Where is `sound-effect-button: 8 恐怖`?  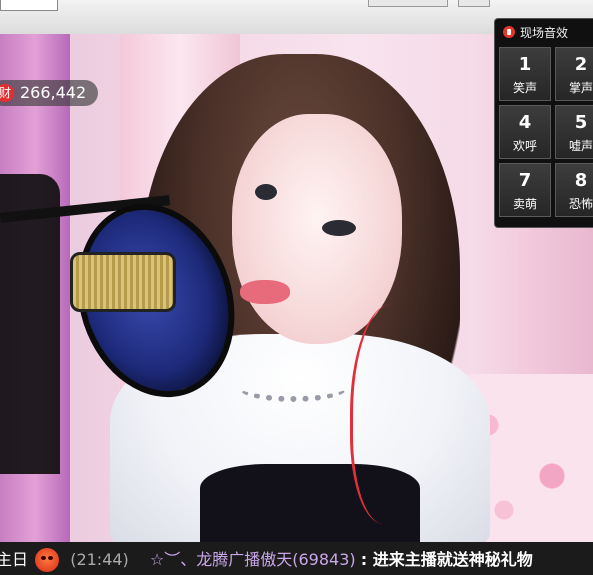
sound-effect-button: 8 恐怖 is located at coordinates (574, 190).